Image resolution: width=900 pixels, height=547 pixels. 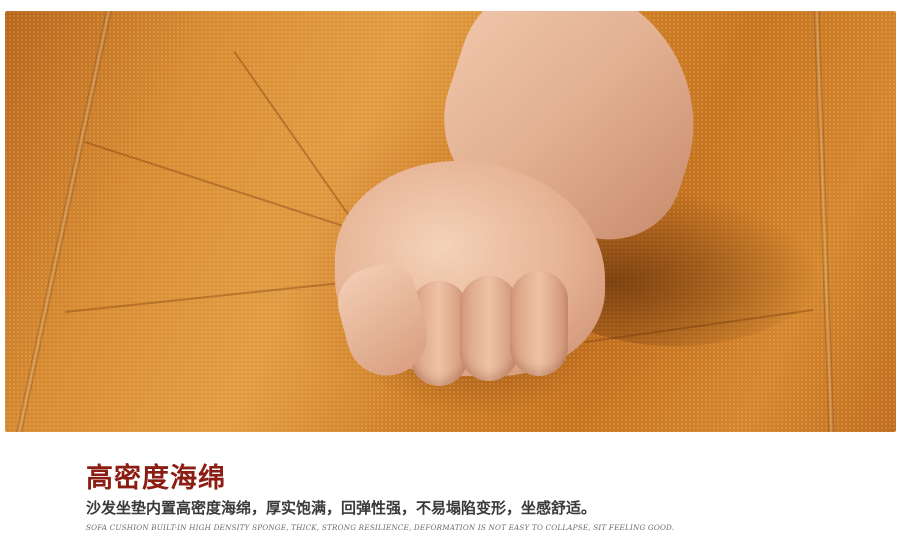 I want to click on finger, so click(x=539, y=323).